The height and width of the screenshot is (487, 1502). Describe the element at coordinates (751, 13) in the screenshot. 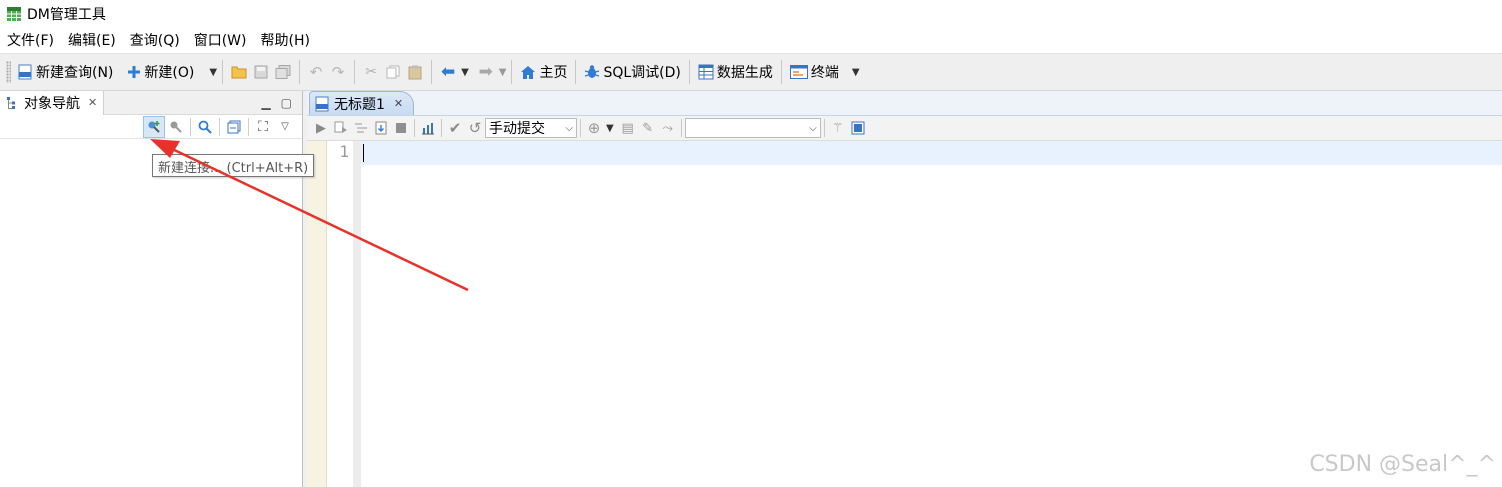

I see `title-bar: DM管理工具` at that location.